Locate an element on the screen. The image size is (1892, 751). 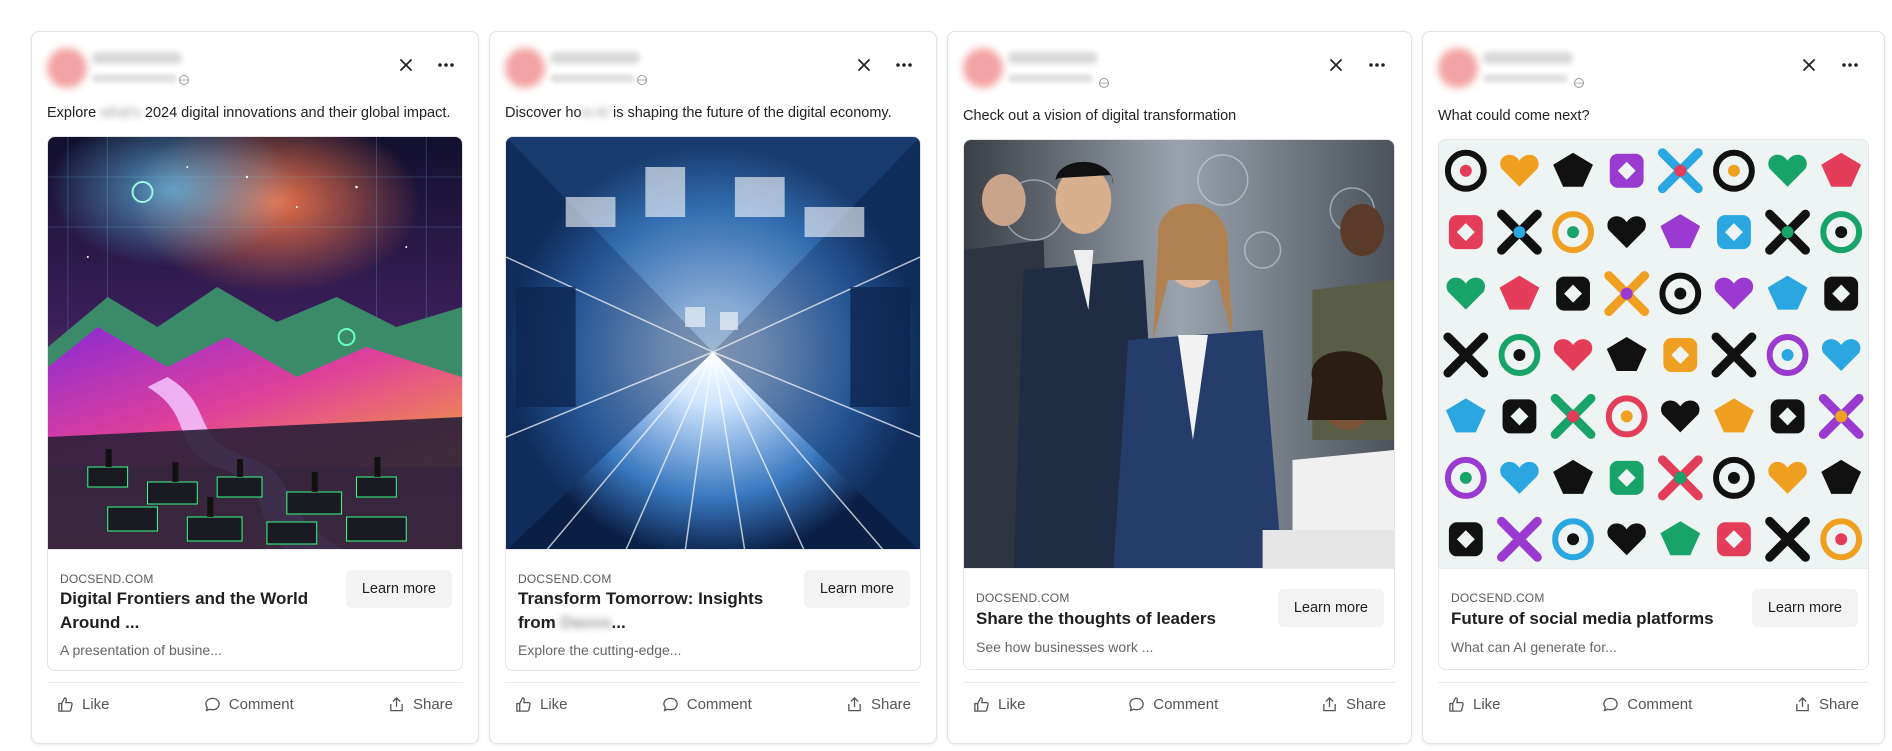
link-title-line: Digital Frontiers and the World is located at coordinates (184, 598).